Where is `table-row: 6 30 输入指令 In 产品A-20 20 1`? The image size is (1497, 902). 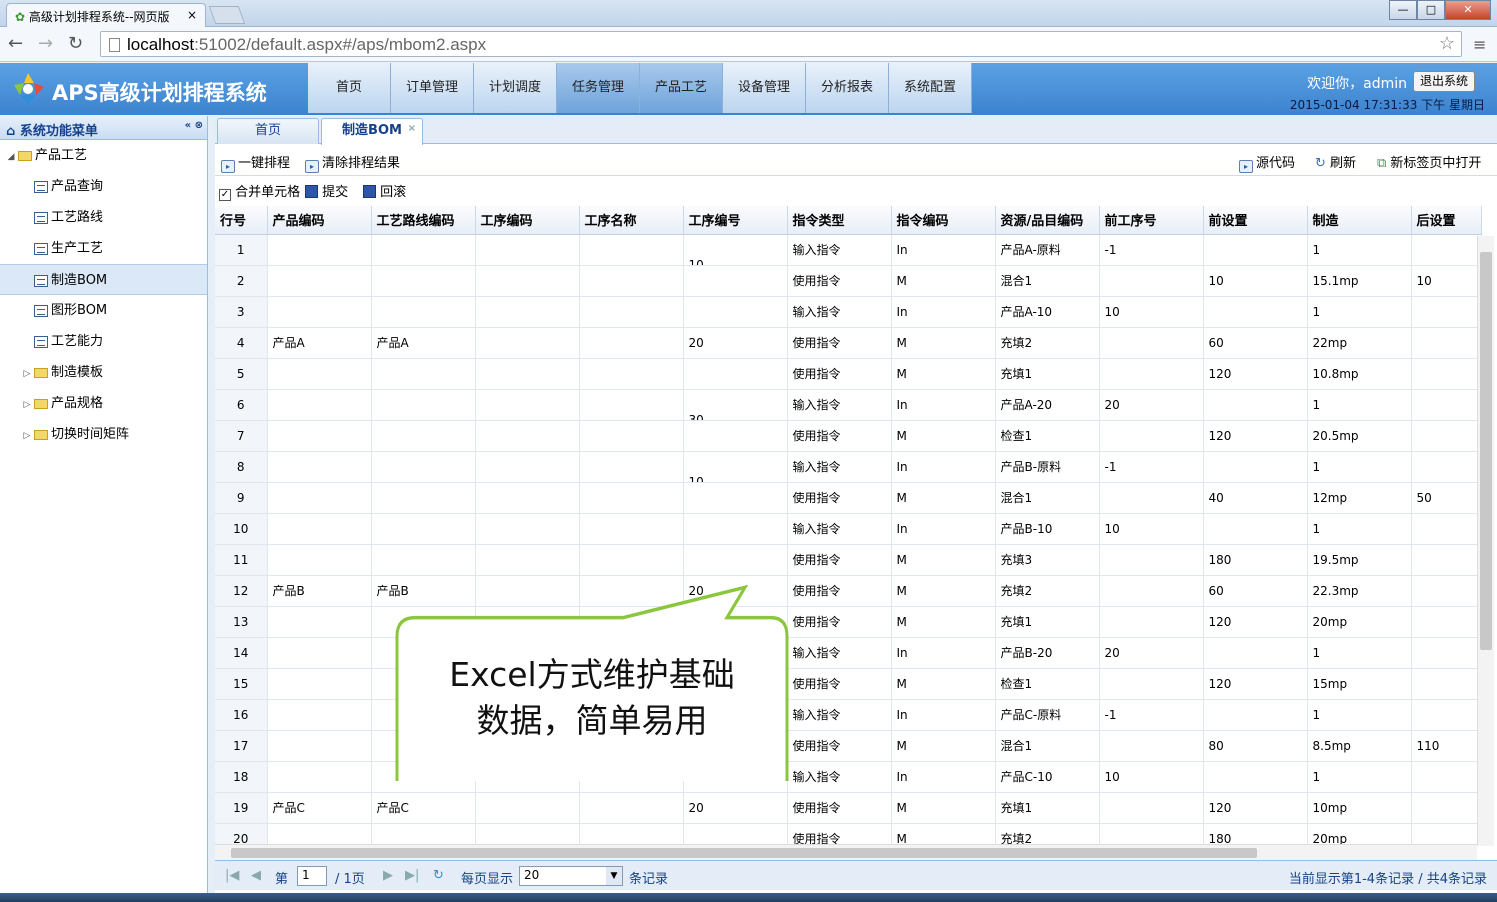 table-row: 6 30 输入指令 In 产品A-20 20 1 is located at coordinates (848, 405).